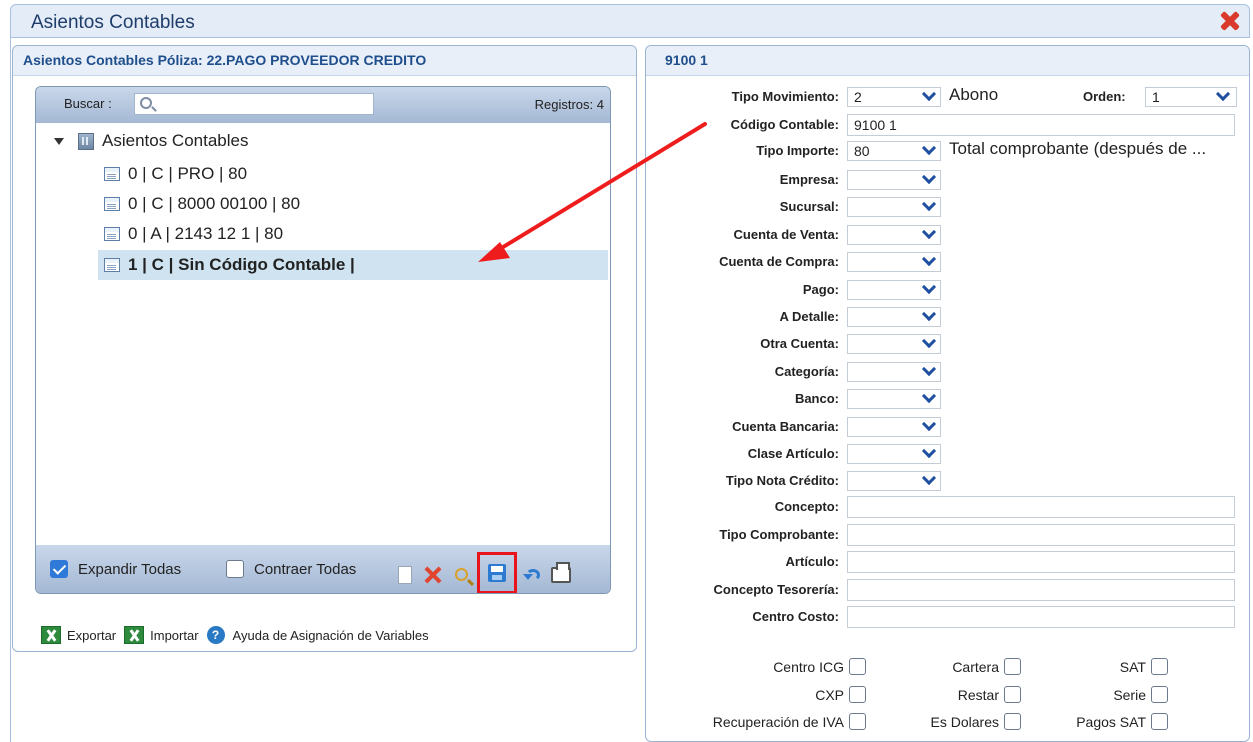 This screenshot has width=1253, height=742. Describe the element at coordinates (894, 96) in the screenshot. I see `tipo-movimiento-select: 2` at that location.